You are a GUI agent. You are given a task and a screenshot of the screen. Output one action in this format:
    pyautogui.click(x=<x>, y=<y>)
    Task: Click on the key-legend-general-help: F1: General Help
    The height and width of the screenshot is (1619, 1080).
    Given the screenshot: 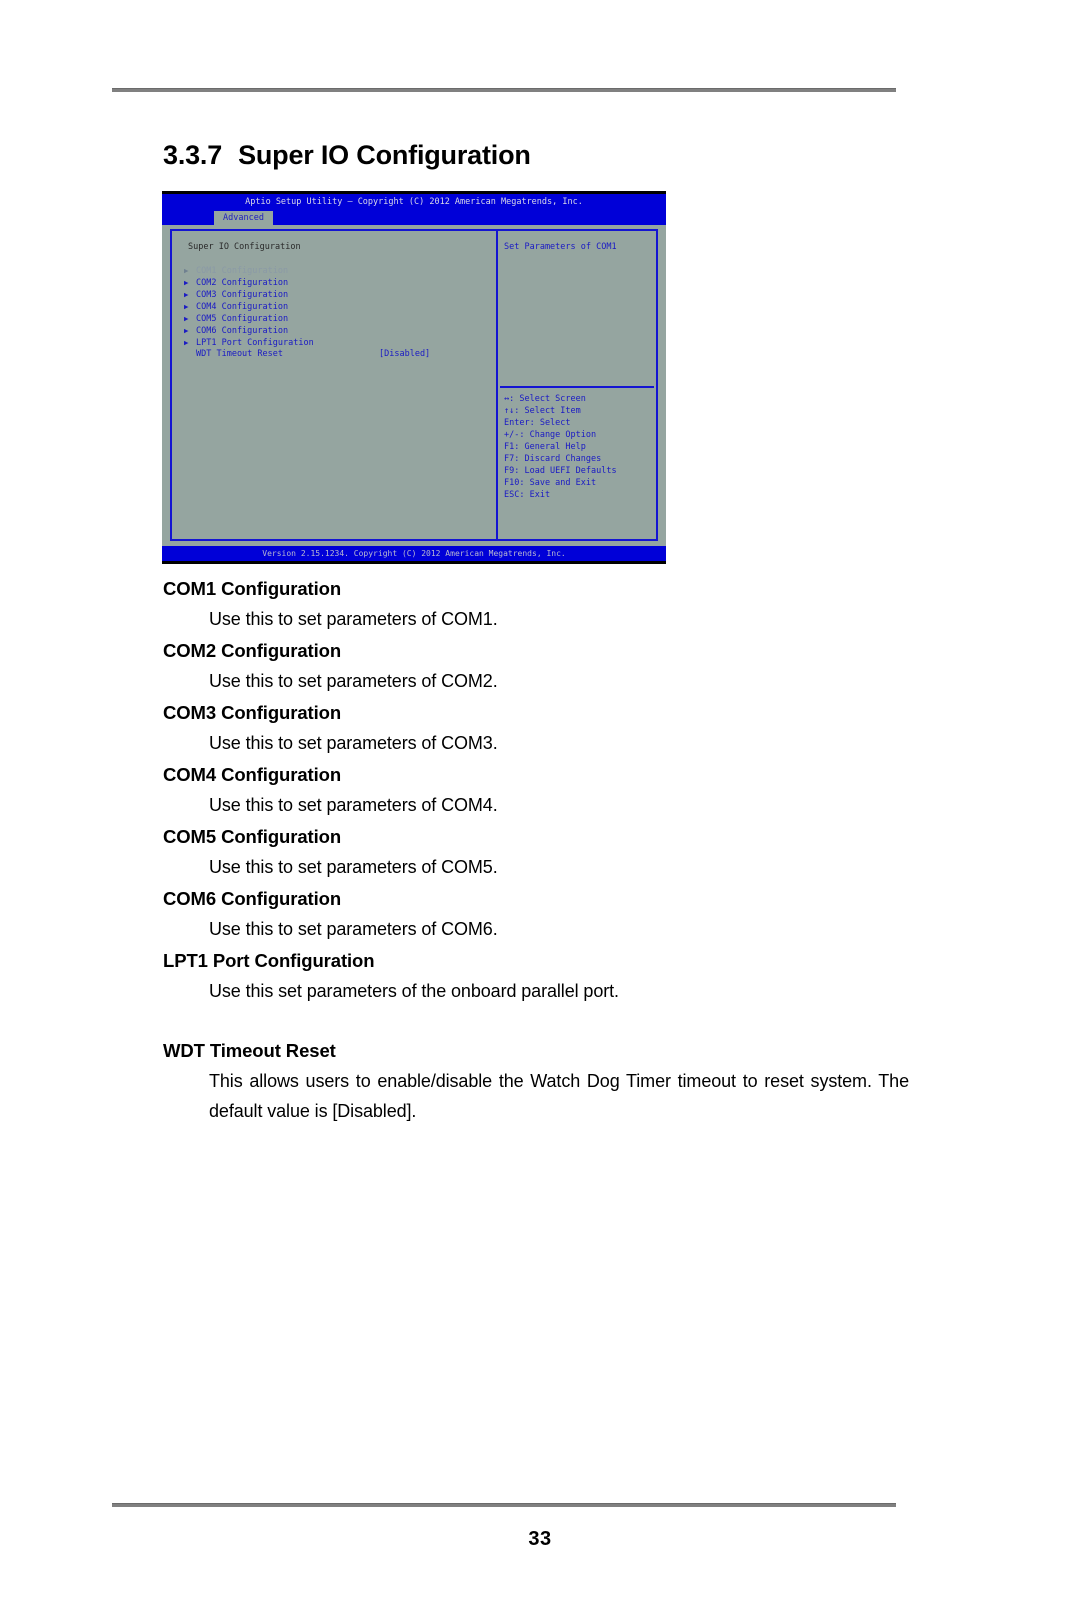 What is the action you would take?
    pyautogui.click(x=545, y=447)
    